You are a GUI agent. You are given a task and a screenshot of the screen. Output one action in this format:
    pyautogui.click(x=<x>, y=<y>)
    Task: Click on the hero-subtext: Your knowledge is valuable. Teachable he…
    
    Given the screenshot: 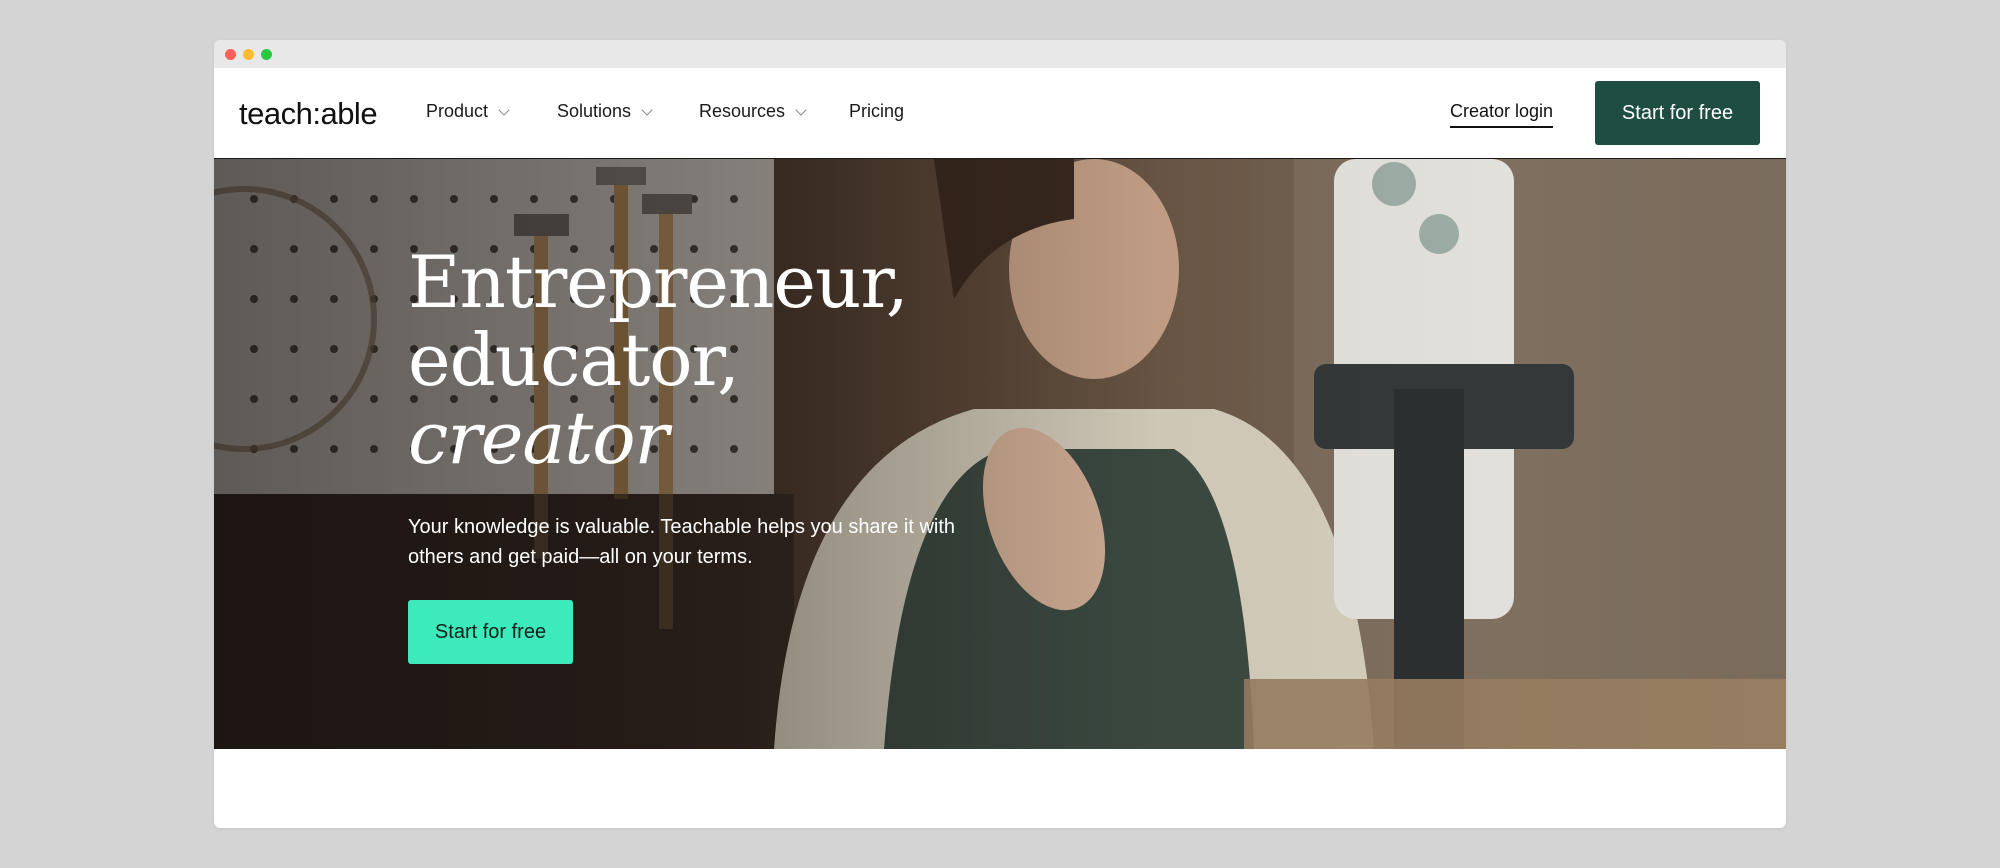 What is the action you would take?
    pyautogui.click(x=682, y=542)
    